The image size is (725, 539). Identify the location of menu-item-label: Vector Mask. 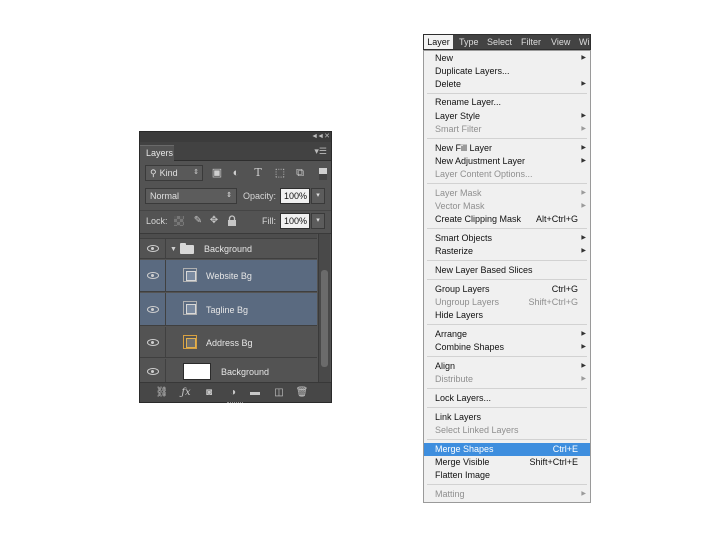
(460, 206).